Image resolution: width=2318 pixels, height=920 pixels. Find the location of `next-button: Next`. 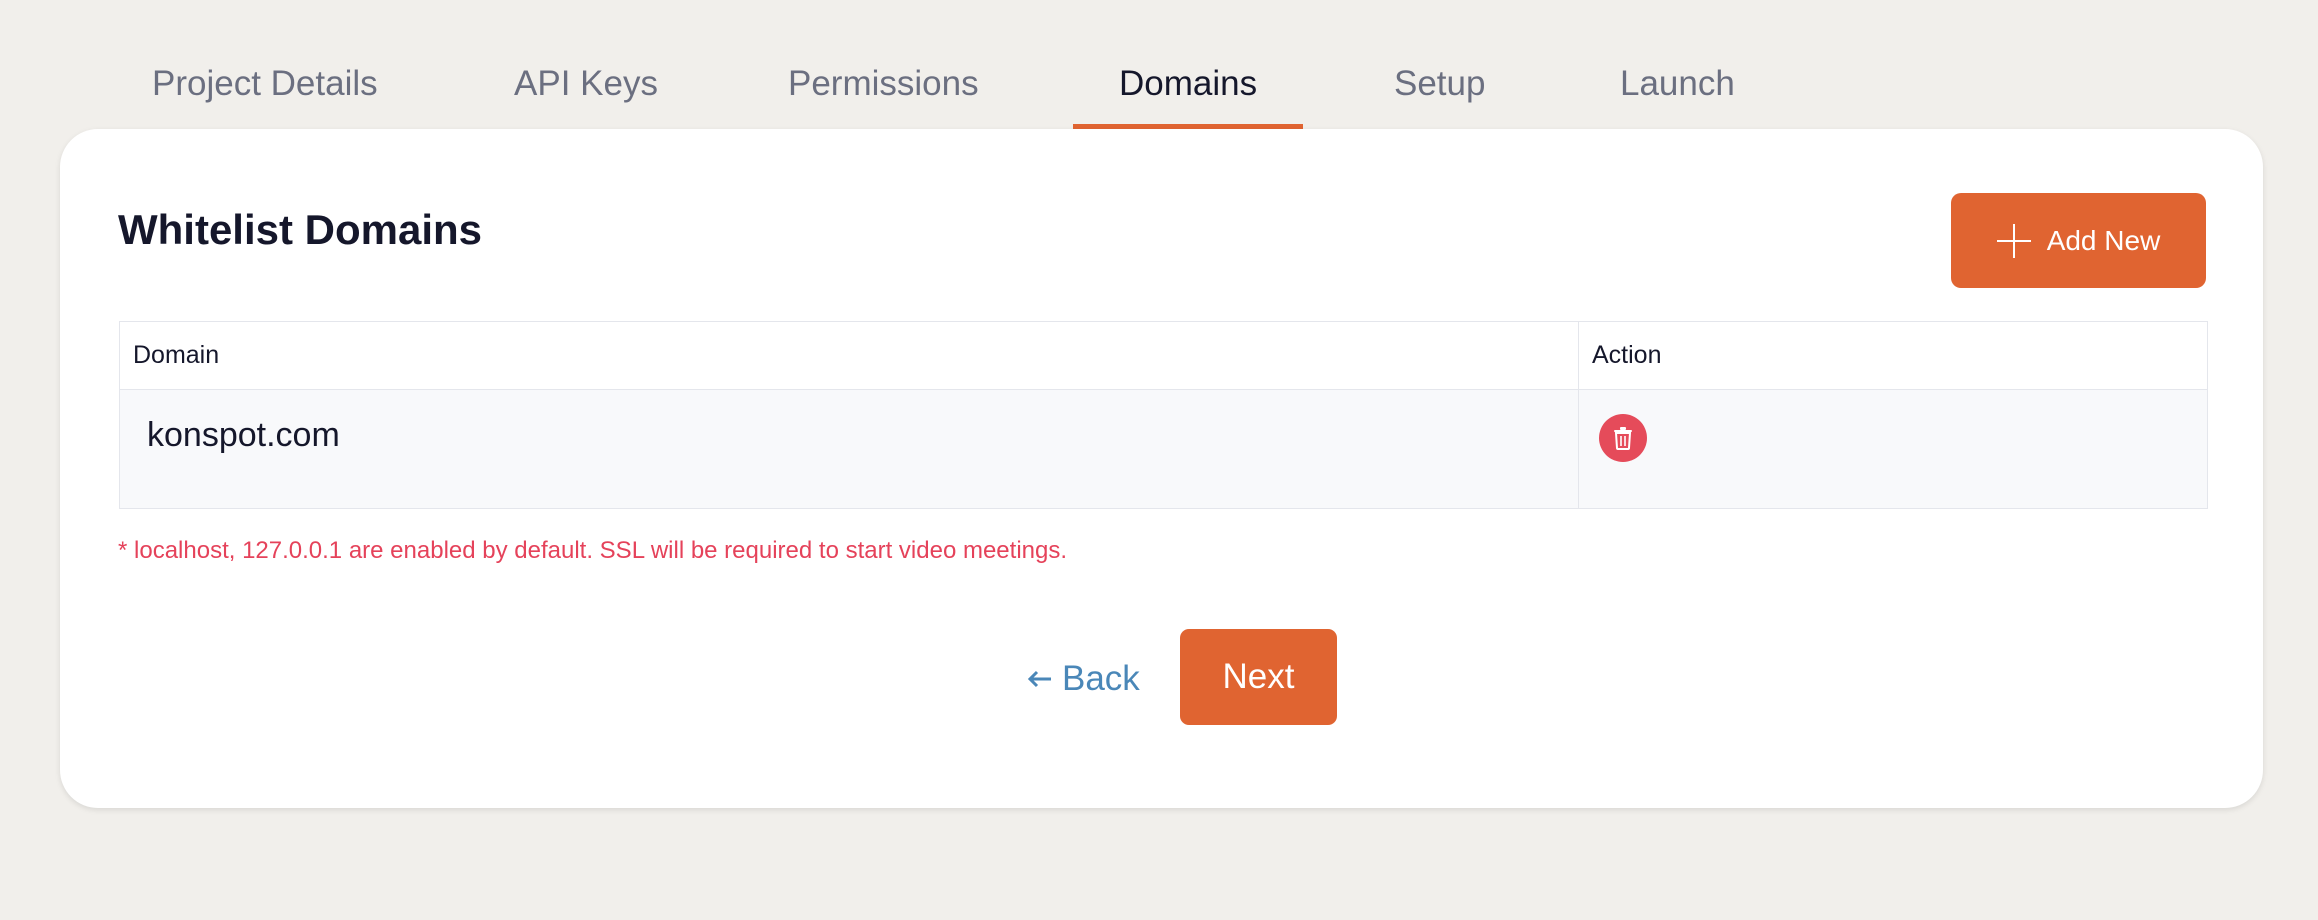

next-button: Next is located at coordinates (1258, 677).